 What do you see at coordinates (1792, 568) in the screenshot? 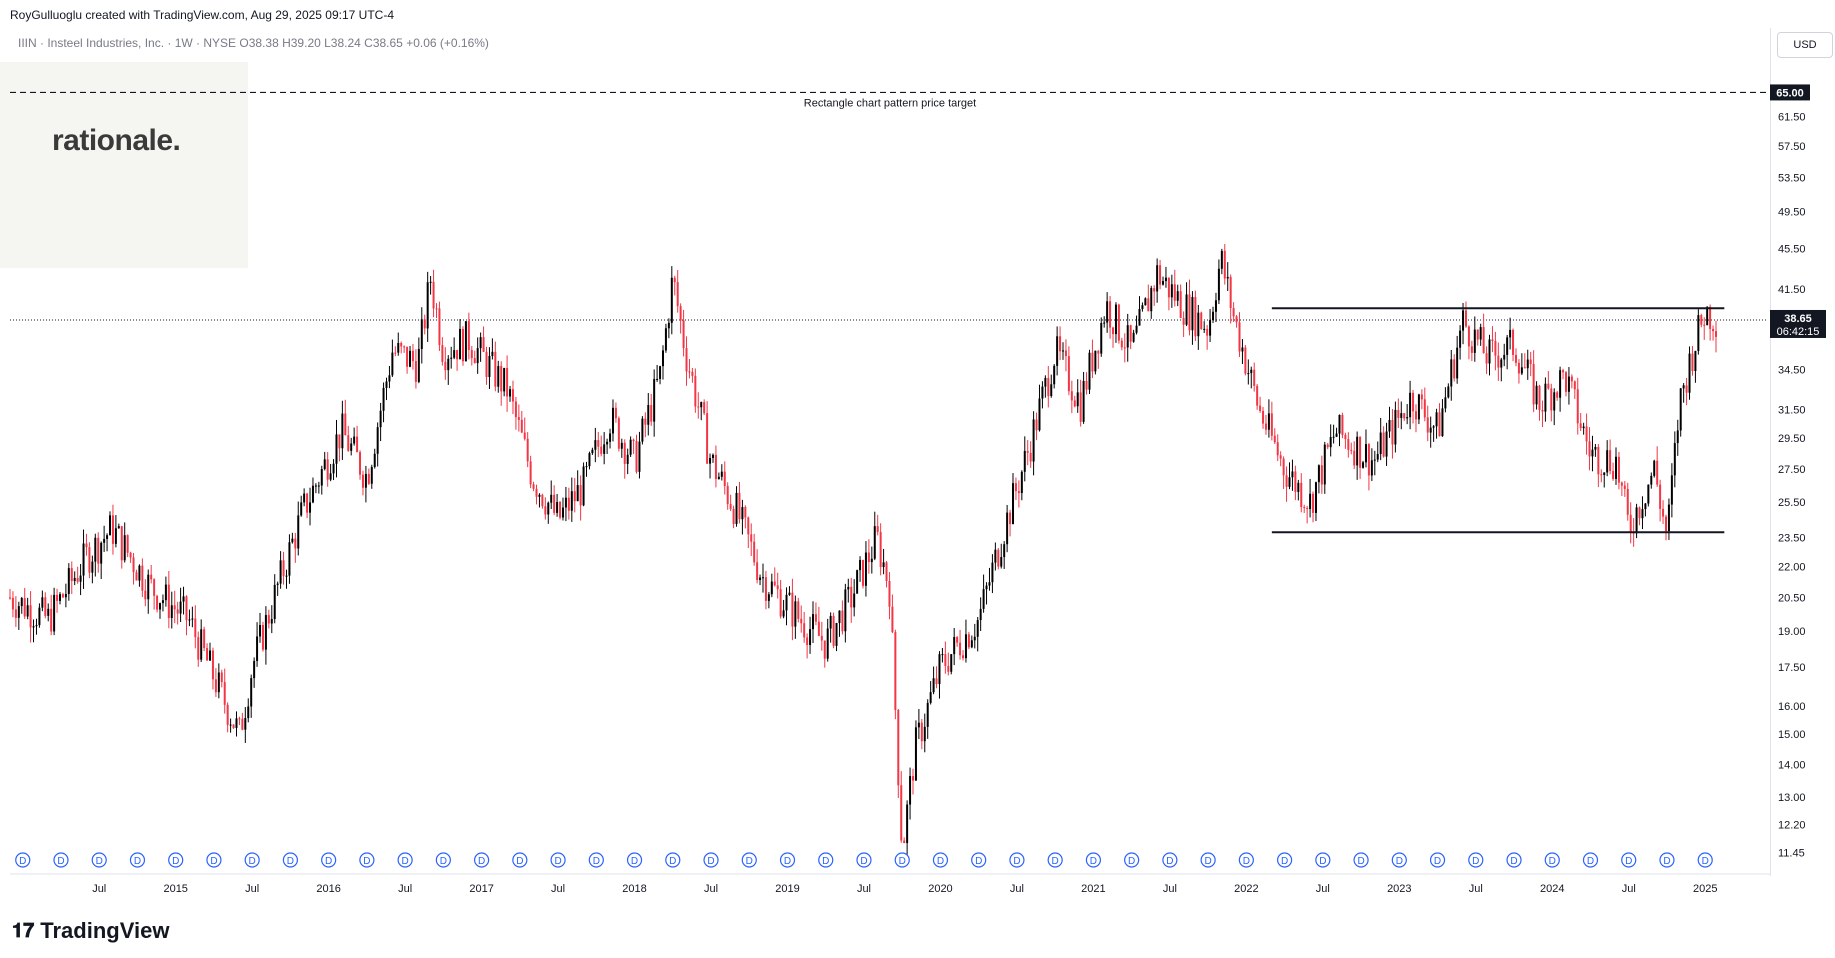
I see `price-tick-label: 22.00` at bounding box center [1792, 568].